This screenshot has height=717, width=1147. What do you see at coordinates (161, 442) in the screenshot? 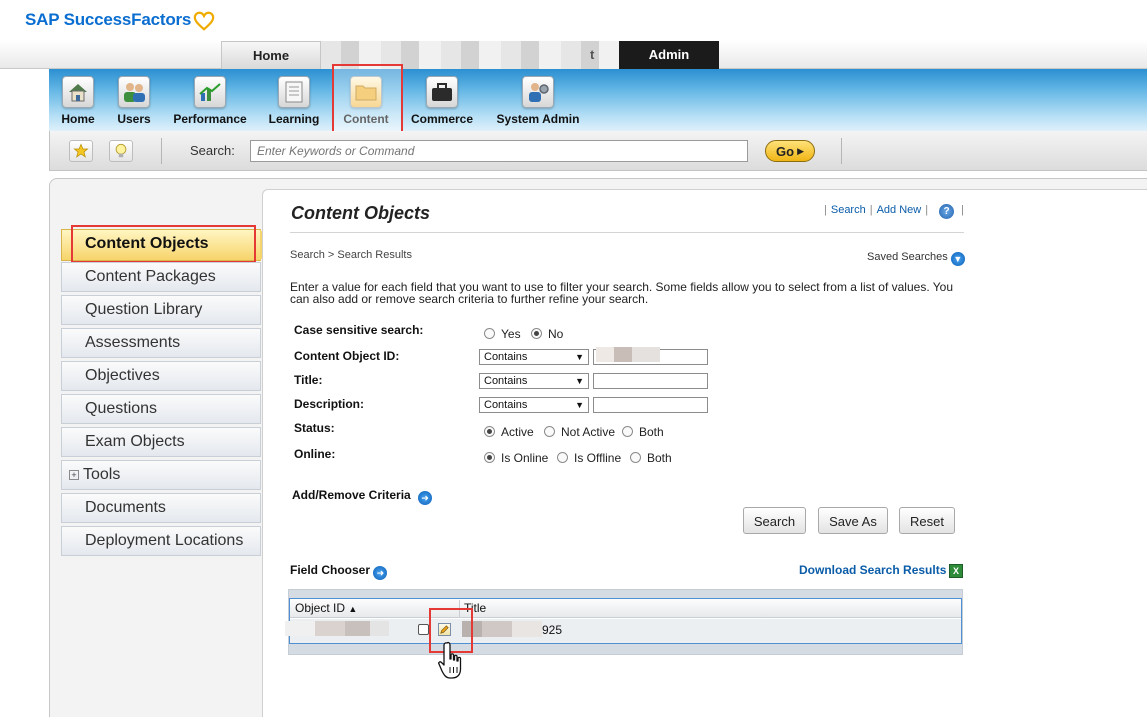
I see `side-item-exam-objects: Exam Objects` at bounding box center [161, 442].